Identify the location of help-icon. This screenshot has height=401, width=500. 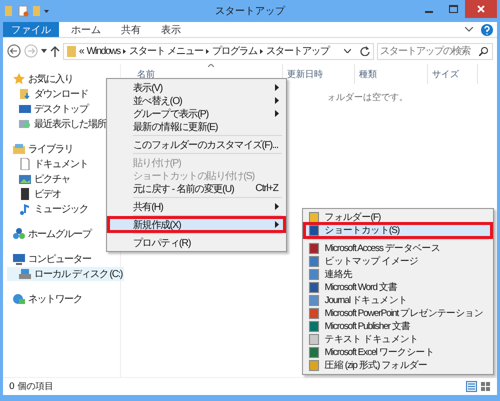
(487, 30).